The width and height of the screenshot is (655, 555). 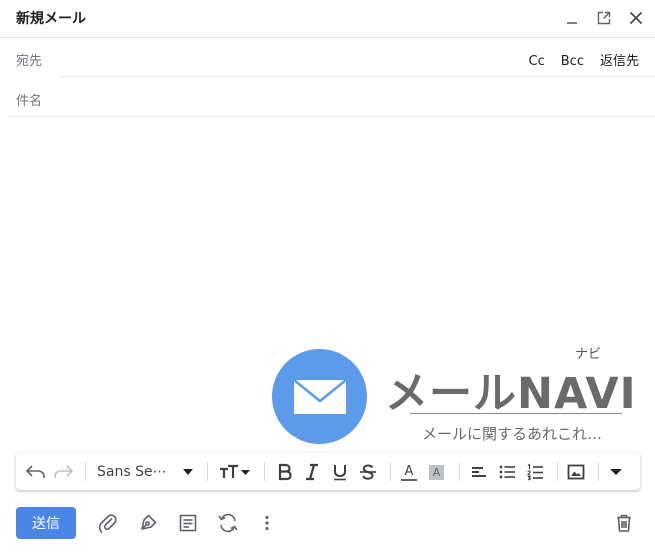 I want to click on italic-icon, so click(x=312, y=472).